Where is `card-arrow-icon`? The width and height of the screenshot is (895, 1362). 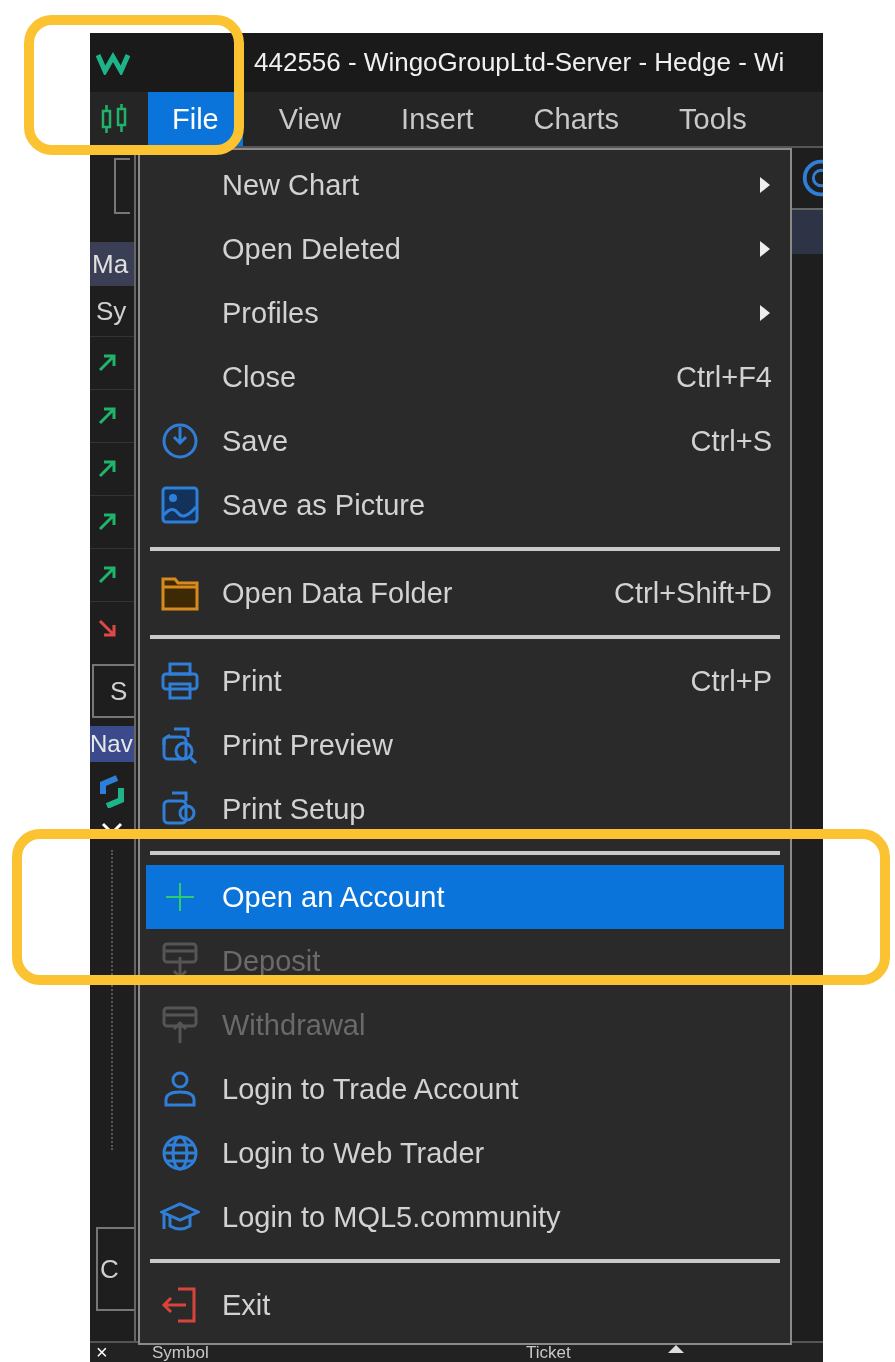
card-arrow-icon is located at coordinates (180, 1025).